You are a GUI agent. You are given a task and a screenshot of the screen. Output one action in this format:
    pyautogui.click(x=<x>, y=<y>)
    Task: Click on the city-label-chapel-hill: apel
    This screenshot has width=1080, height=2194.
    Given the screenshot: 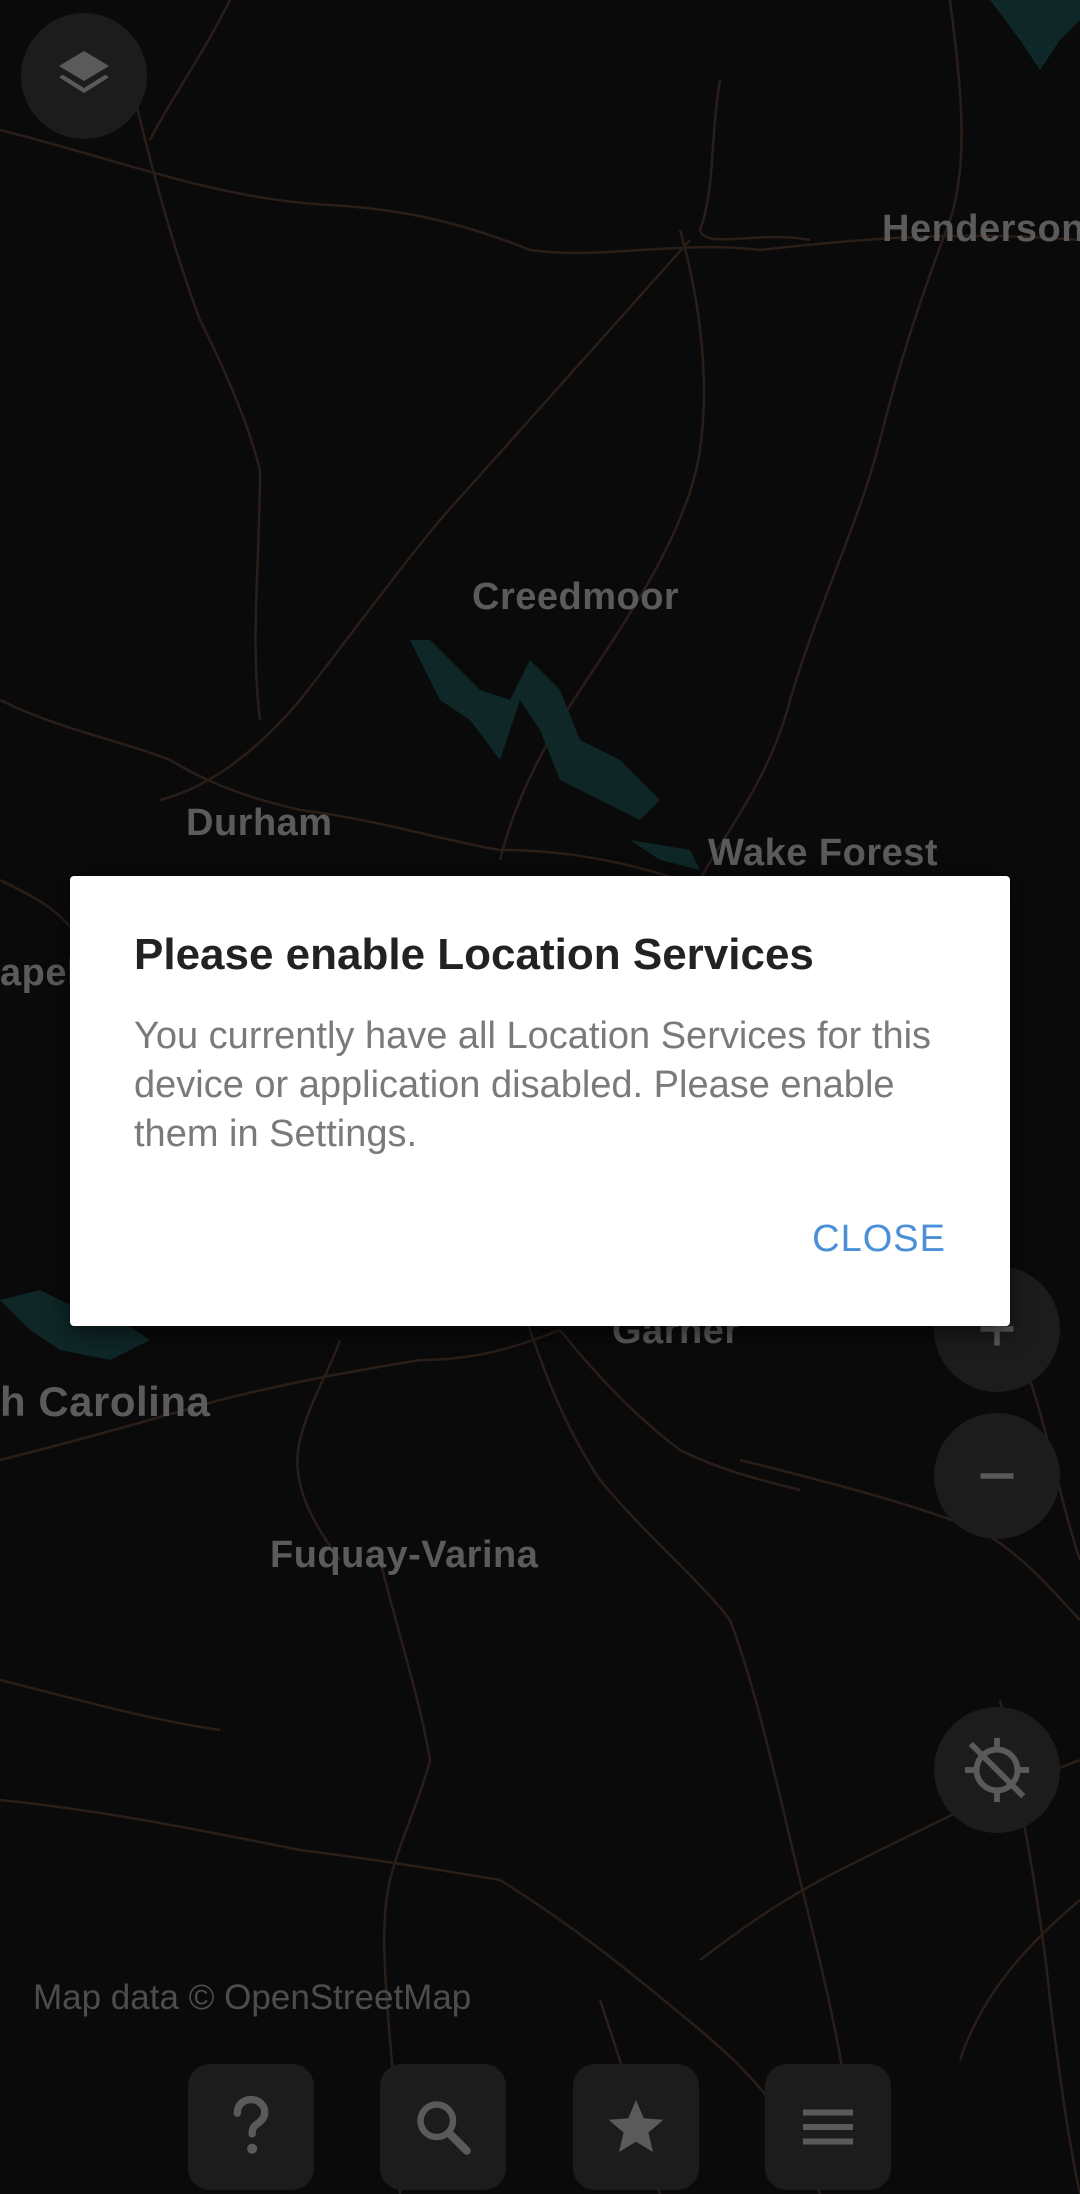 What is the action you would take?
    pyautogui.click(x=39, y=973)
    